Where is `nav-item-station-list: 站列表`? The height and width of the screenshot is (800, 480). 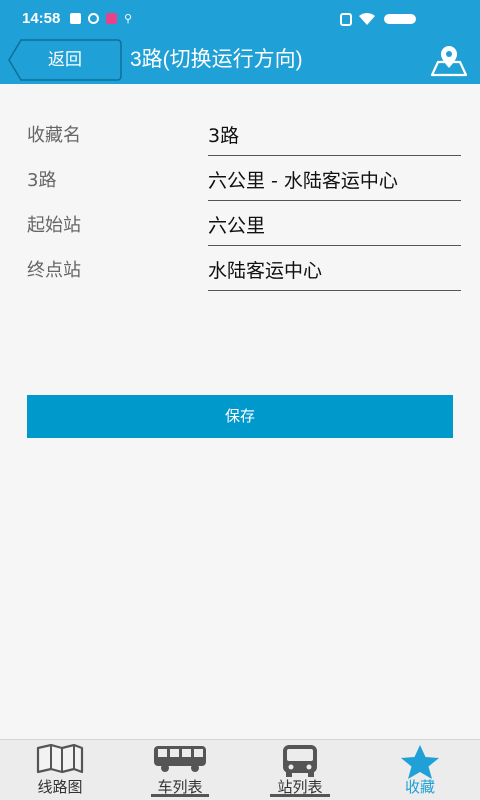
nav-item-station-list: 站列表 is located at coordinates (300, 770).